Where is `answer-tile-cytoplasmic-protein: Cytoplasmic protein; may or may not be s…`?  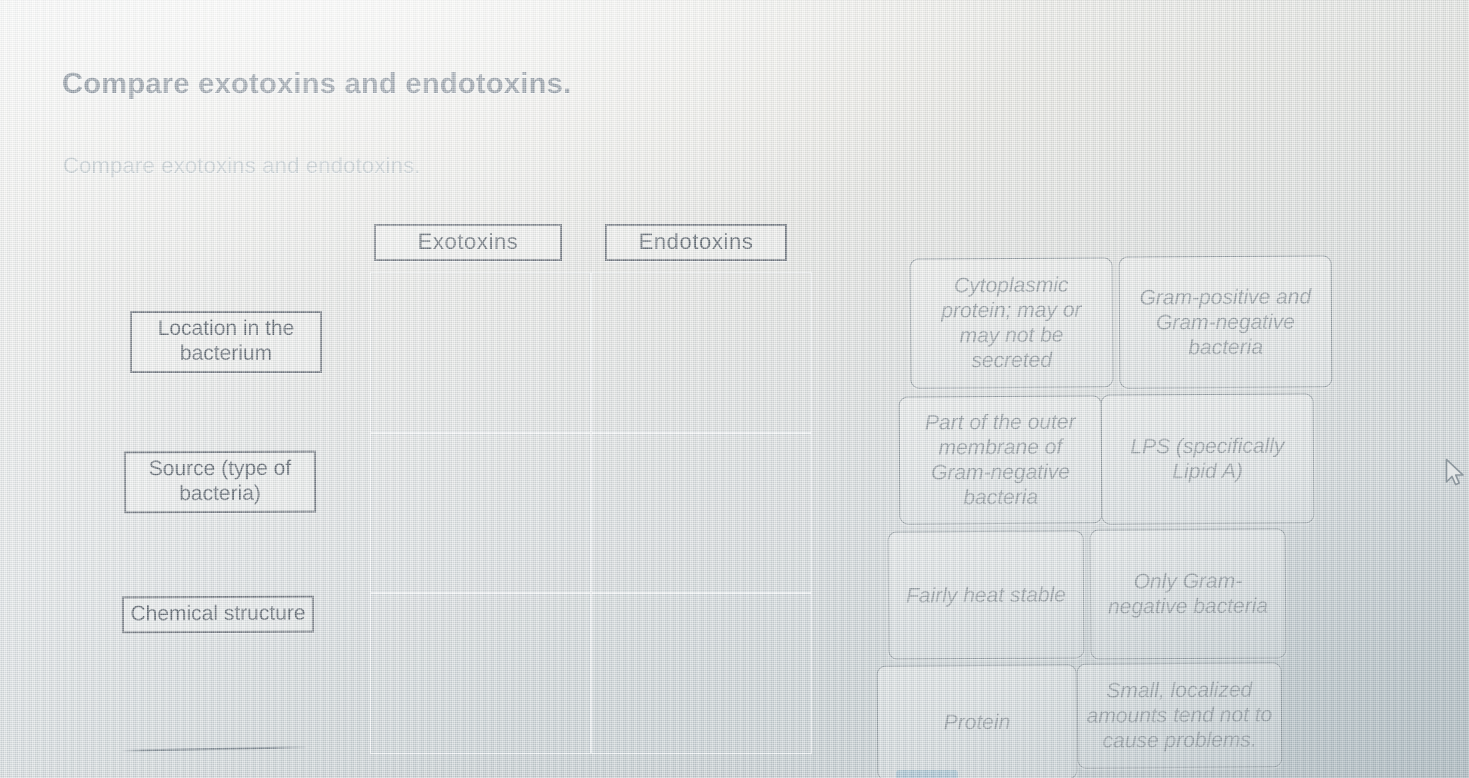
answer-tile-cytoplasmic-protein: Cytoplasmic protein; may or may not be s… is located at coordinates (1011, 323).